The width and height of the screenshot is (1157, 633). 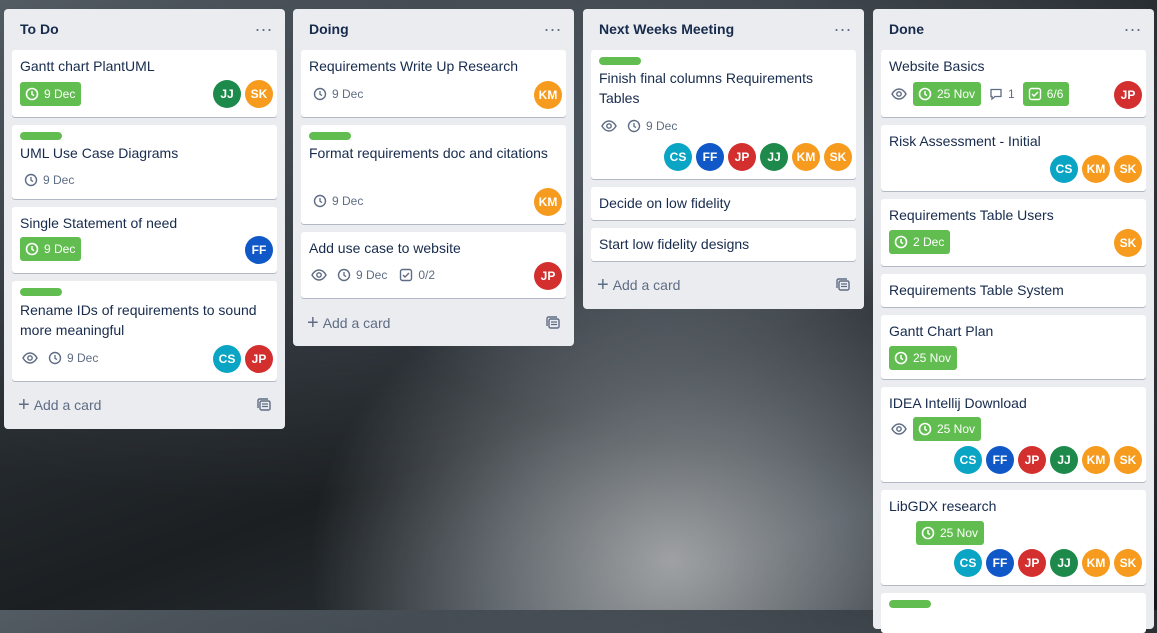 What do you see at coordinates (943, 506) in the screenshot?
I see `card-title: LibGDX research` at bounding box center [943, 506].